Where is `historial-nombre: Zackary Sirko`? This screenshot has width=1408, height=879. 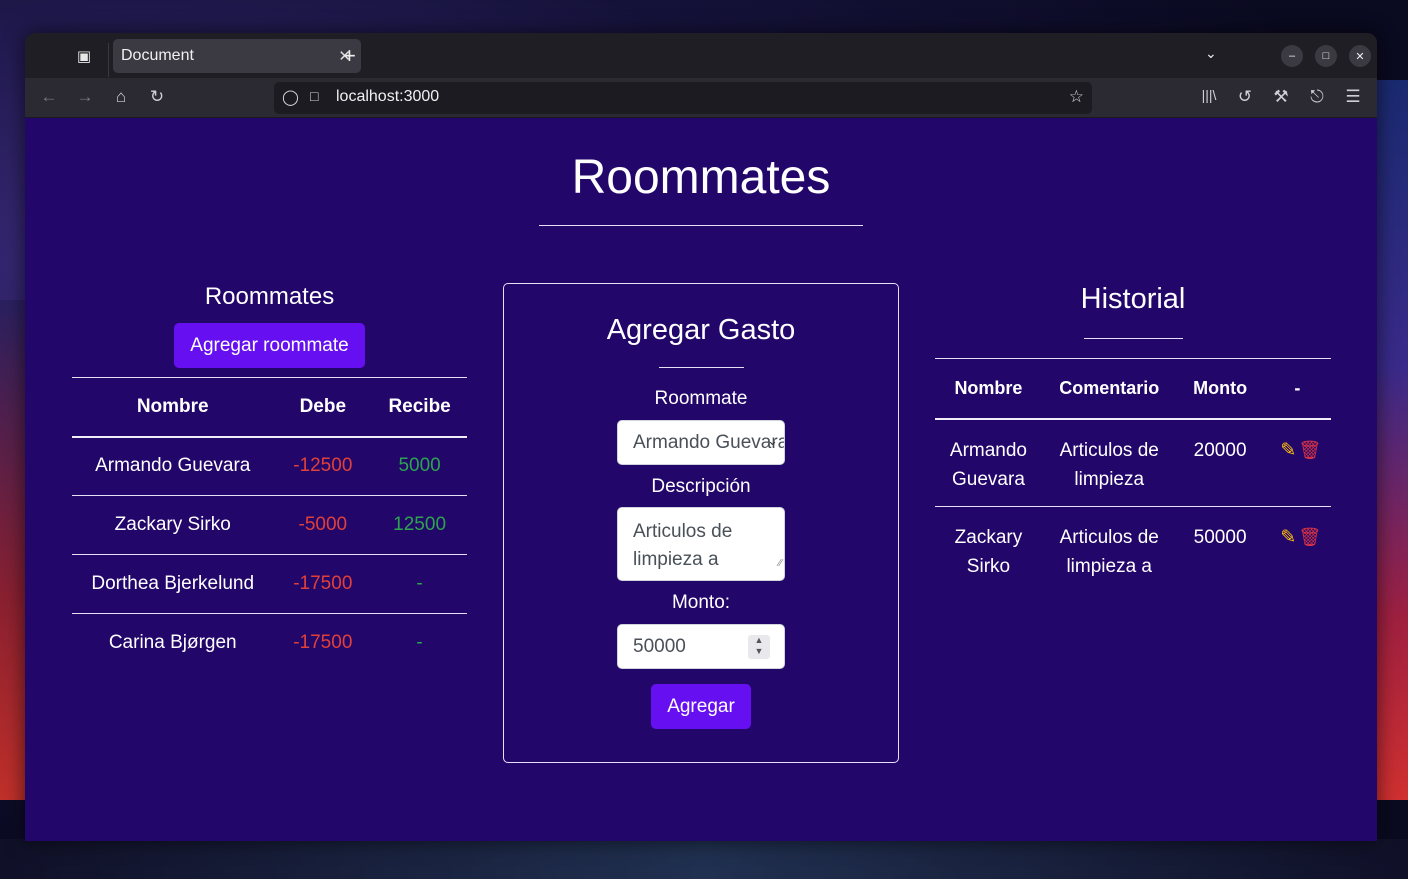
historial-nombre: Zackary Sirko is located at coordinates (988, 552).